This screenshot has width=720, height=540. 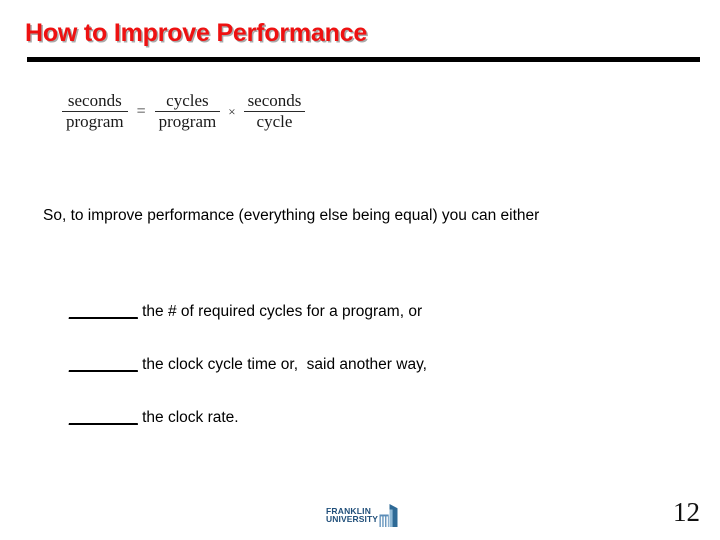 I want to click on fraction-seconds-per-cycle: seconds cycle, so click(x=274, y=111).